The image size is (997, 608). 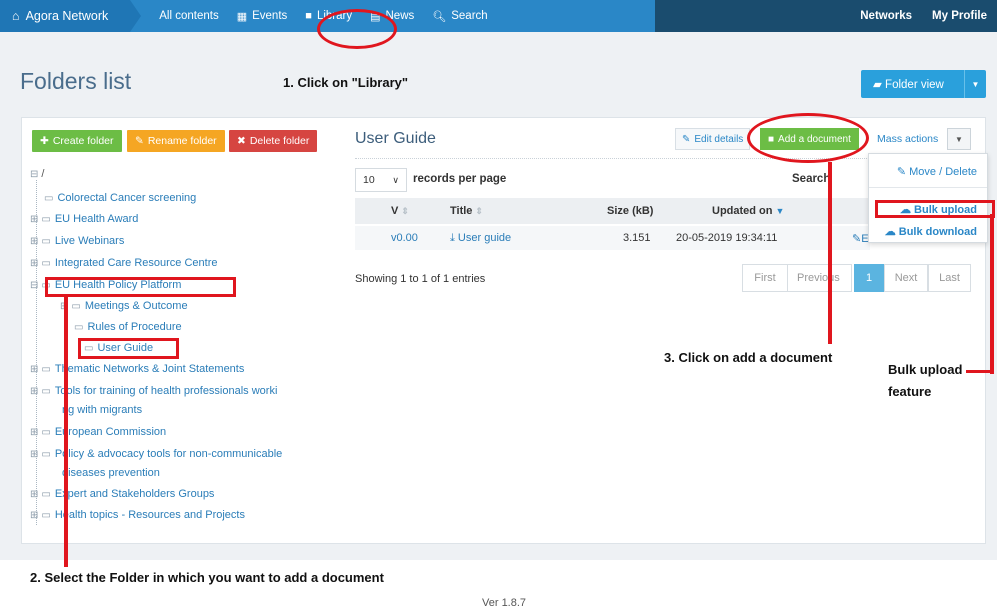 I want to click on move-delete-item: ✎ Move / Delete, so click(x=928, y=171).